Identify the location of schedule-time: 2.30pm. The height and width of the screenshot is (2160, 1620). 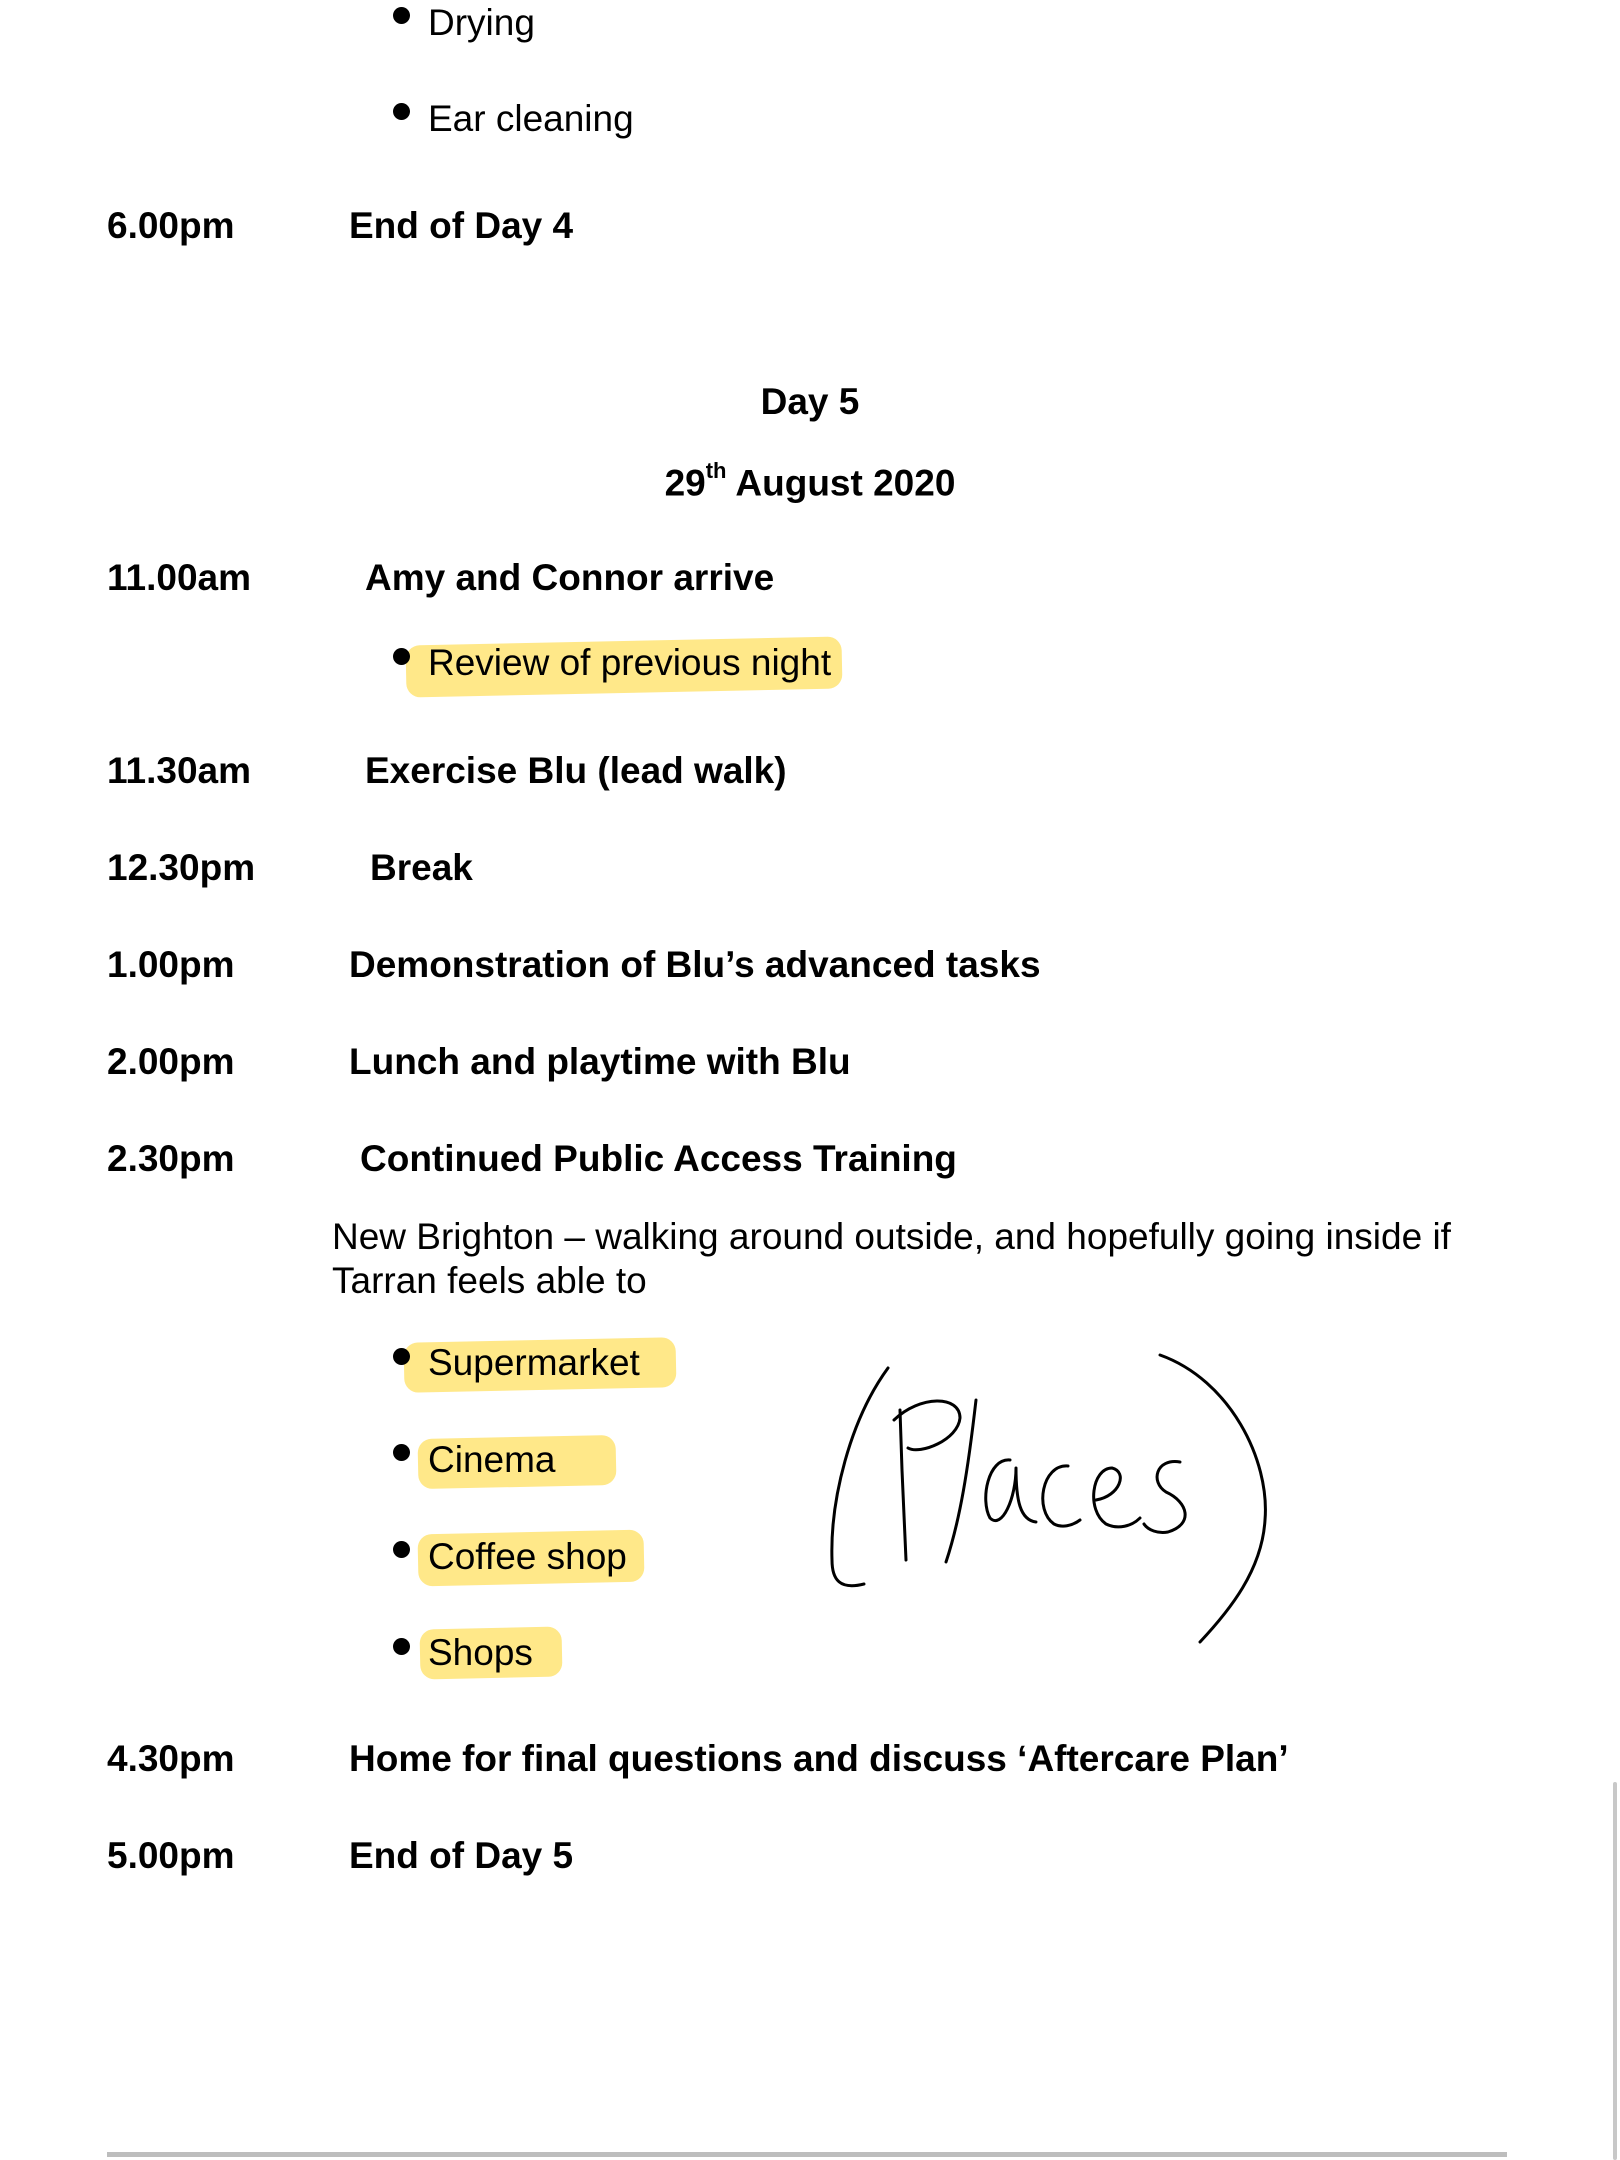
(171, 1158).